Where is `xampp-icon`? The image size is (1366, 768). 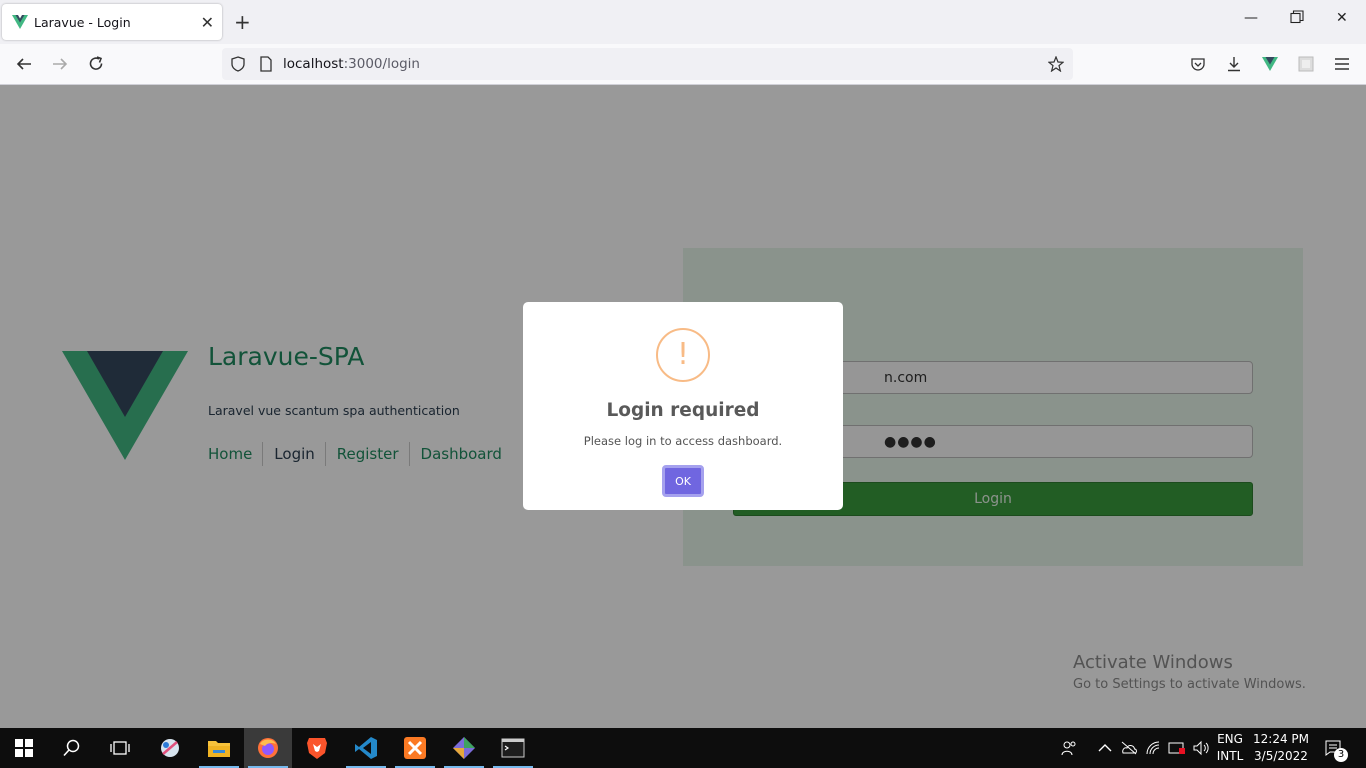
xampp-icon is located at coordinates (415, 748).